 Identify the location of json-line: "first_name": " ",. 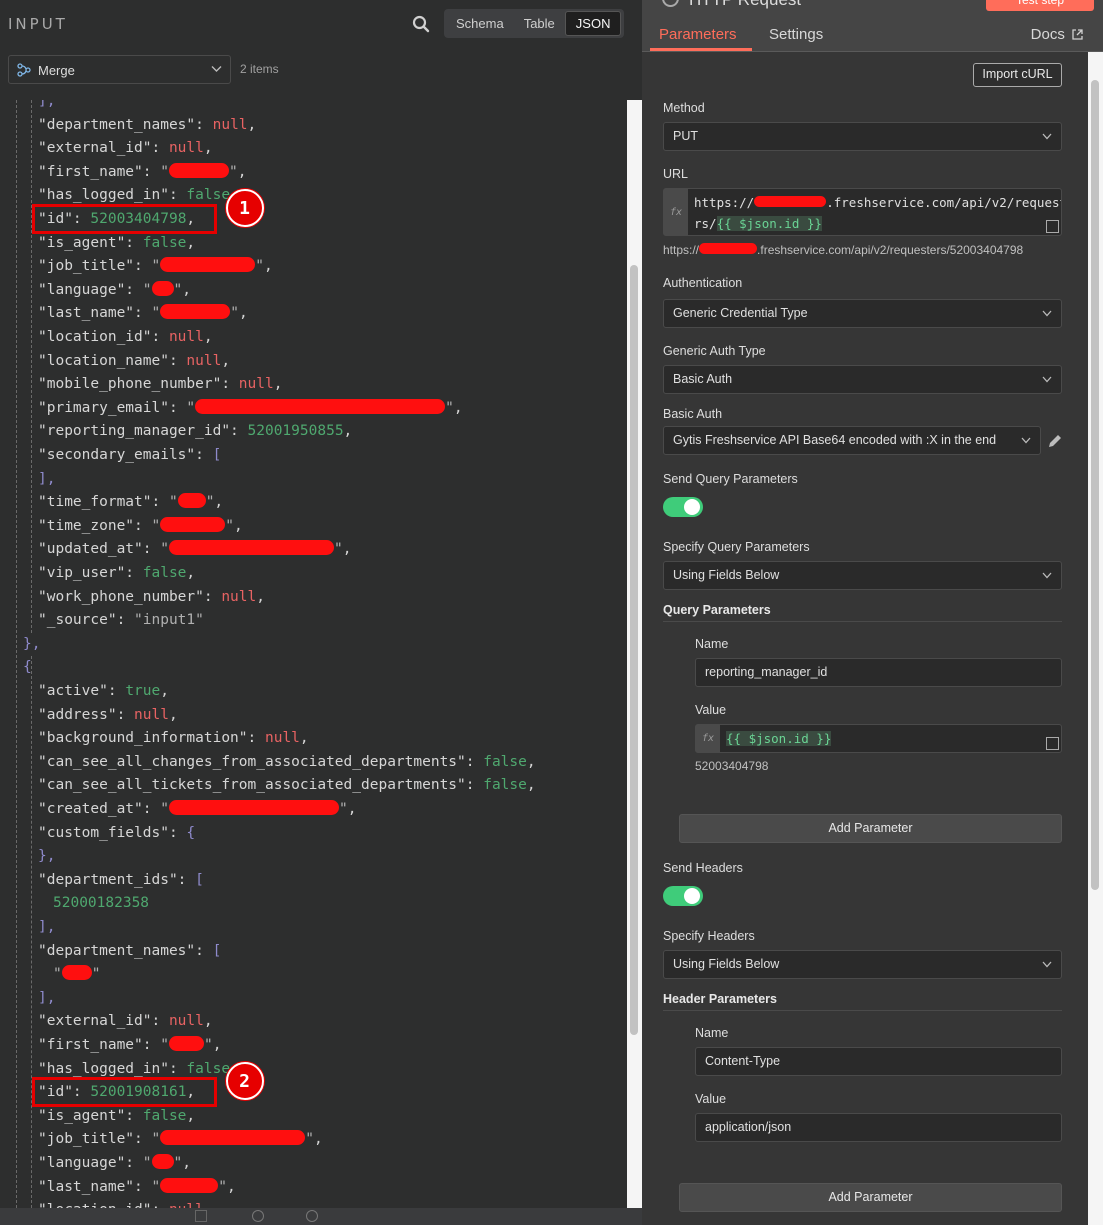
(142, 172).